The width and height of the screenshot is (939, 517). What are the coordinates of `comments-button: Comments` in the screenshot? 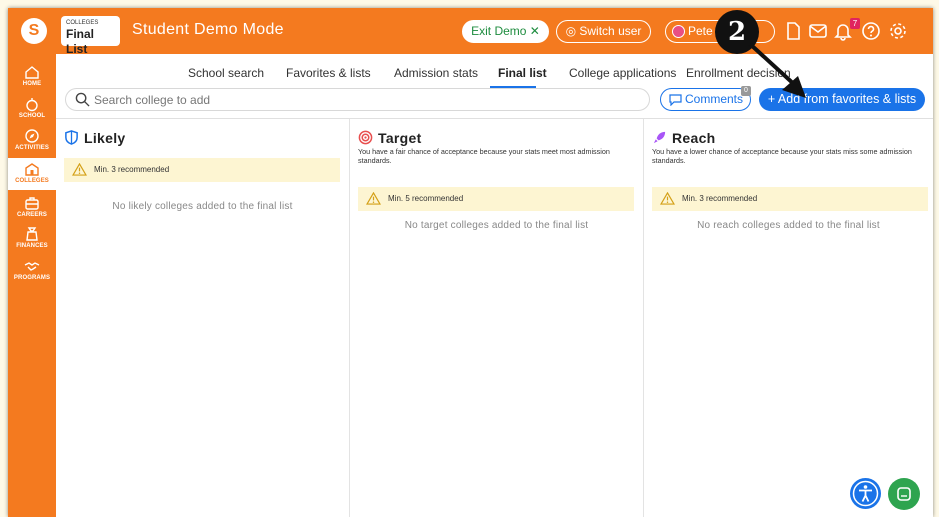 It's located at (705, 99).